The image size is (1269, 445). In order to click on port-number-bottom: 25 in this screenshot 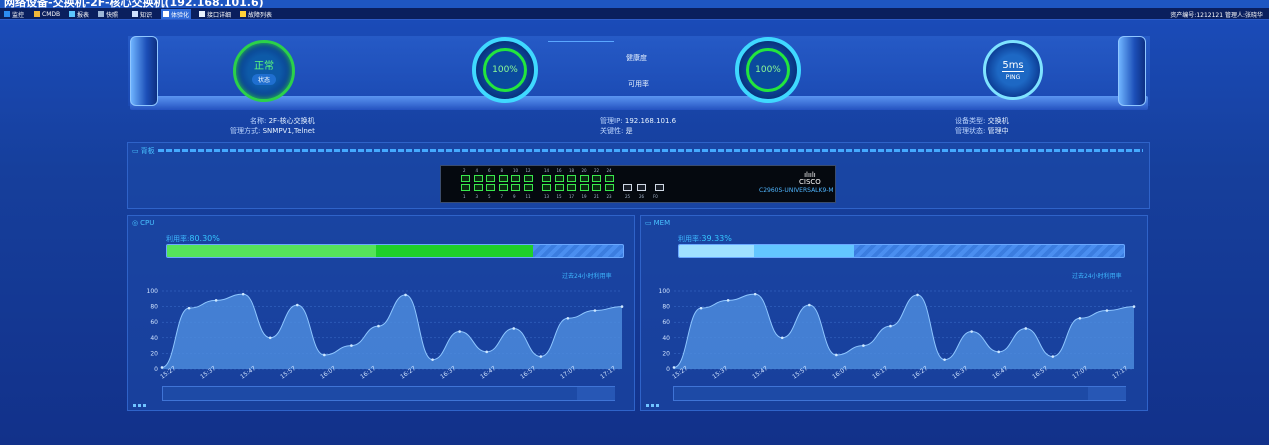, I will do `click(628, 196)`.